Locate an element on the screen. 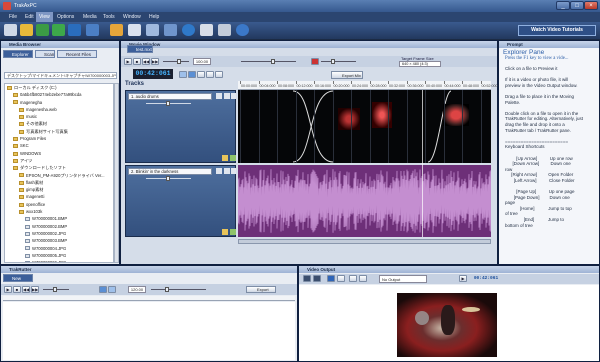 Image resolution: width=600 pixels, height=362 pixels. track-1-lane is located at coordinates (364, 126).